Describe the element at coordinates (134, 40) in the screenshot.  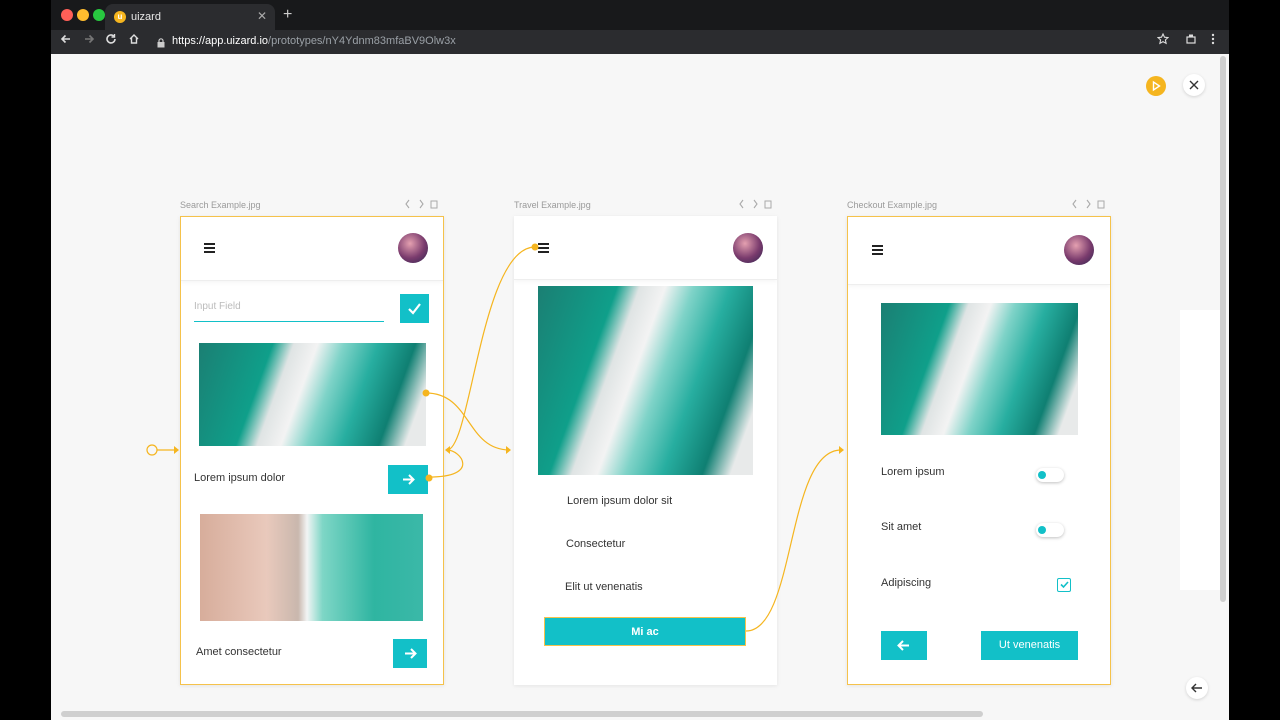
I see `home-icon` at that location.